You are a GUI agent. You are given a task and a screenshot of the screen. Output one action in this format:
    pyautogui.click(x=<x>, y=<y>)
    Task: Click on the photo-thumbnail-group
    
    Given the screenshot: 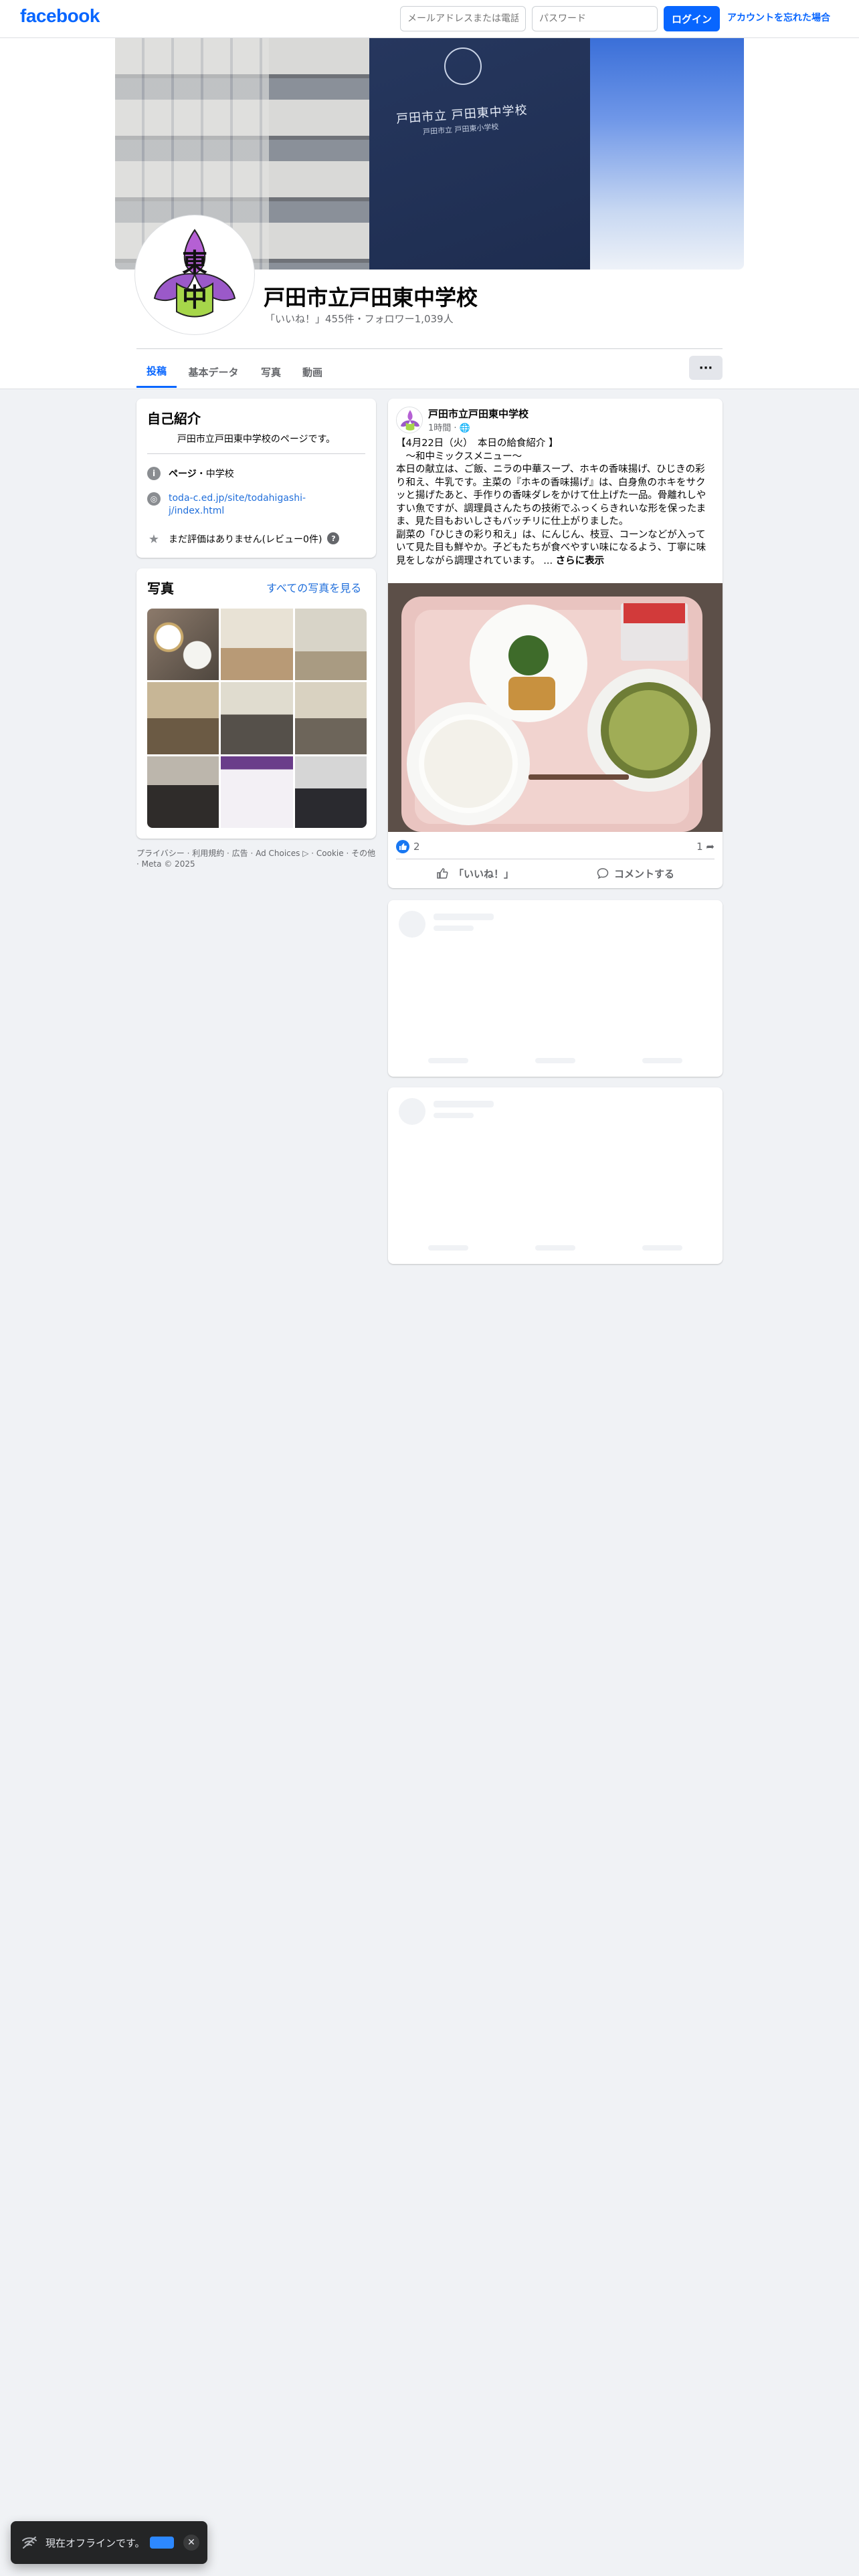 What is the action you would take?
    pyautogui.click(x=330, y=792)
    